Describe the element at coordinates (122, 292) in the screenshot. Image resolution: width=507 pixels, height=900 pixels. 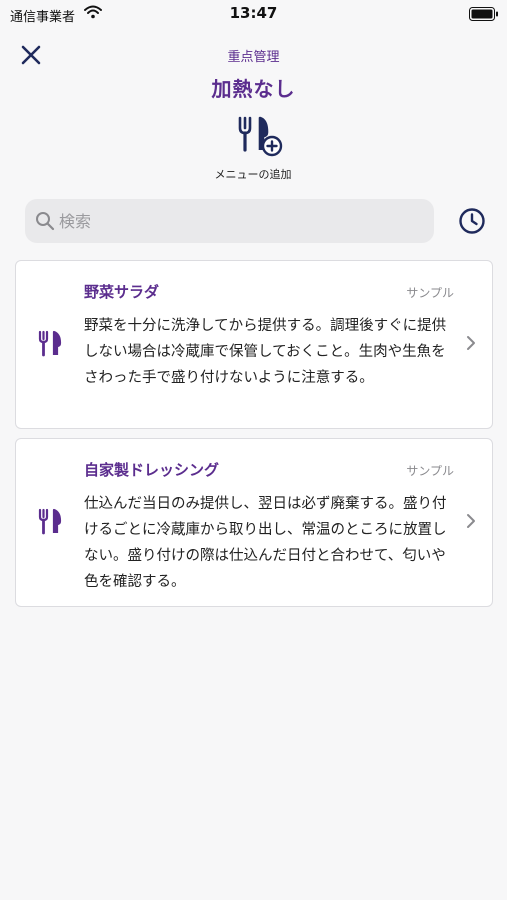
I see `menu-item-title: 野菜サラダ` at that location.